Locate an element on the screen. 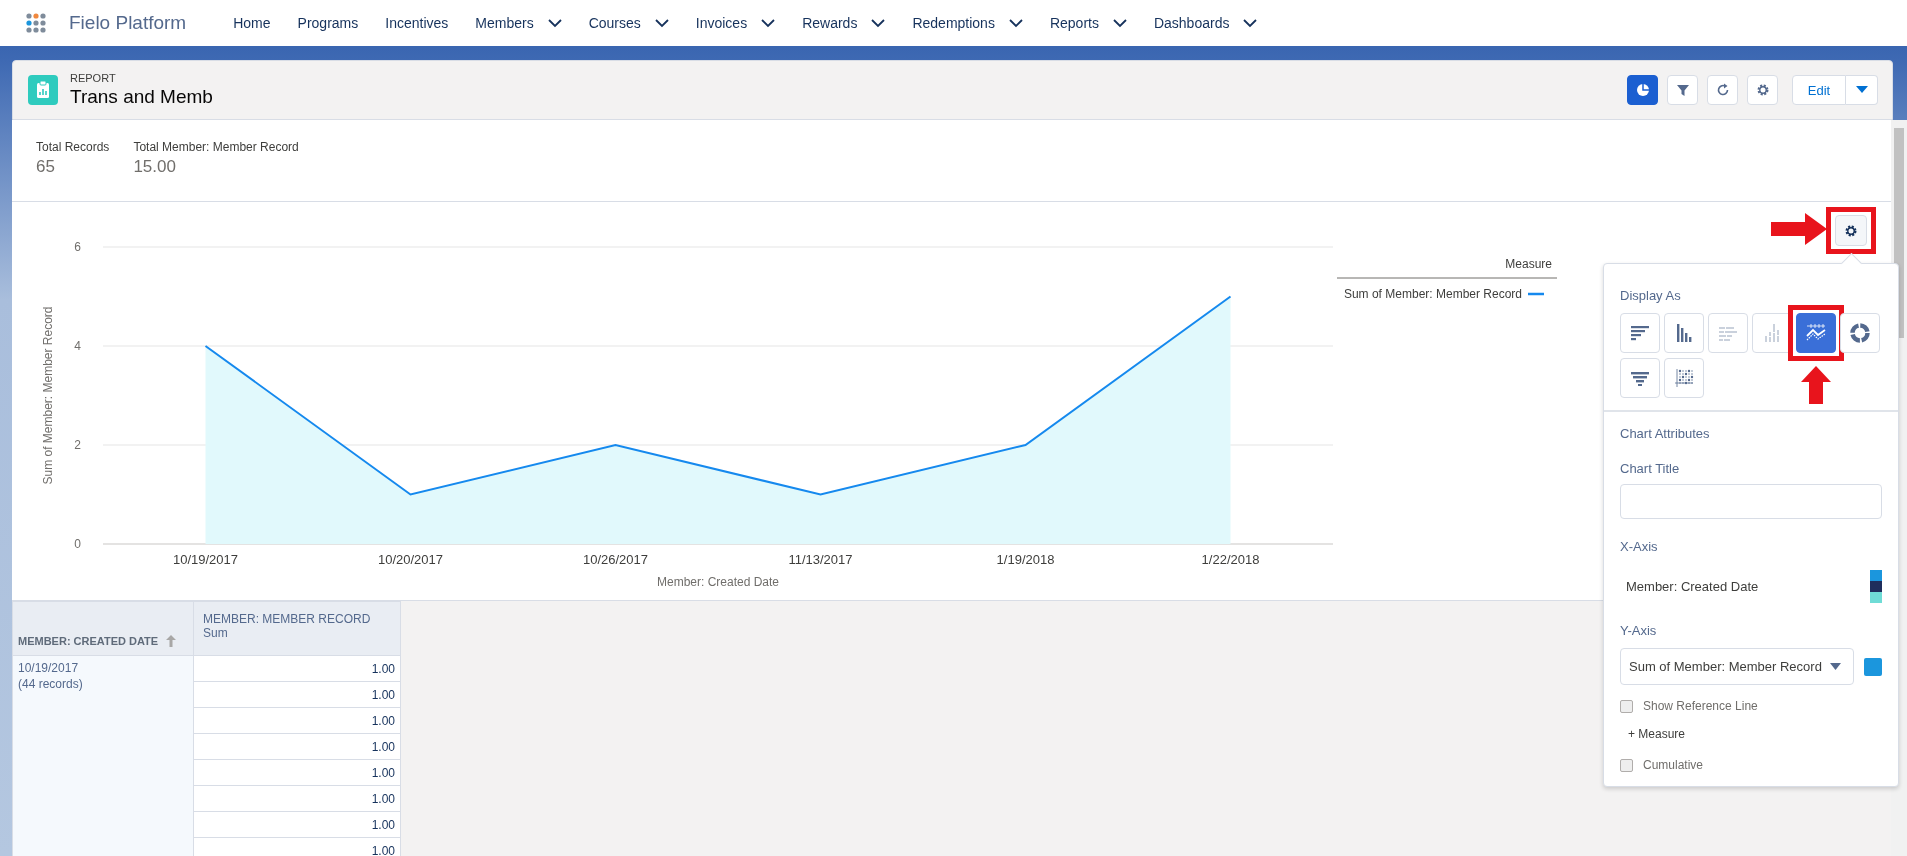  nav-item: Rewards is located at coordinates (844, 23).